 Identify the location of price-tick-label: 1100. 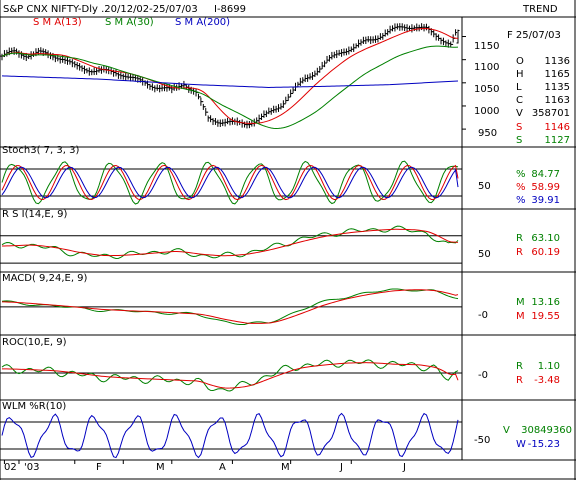
(486, 67).